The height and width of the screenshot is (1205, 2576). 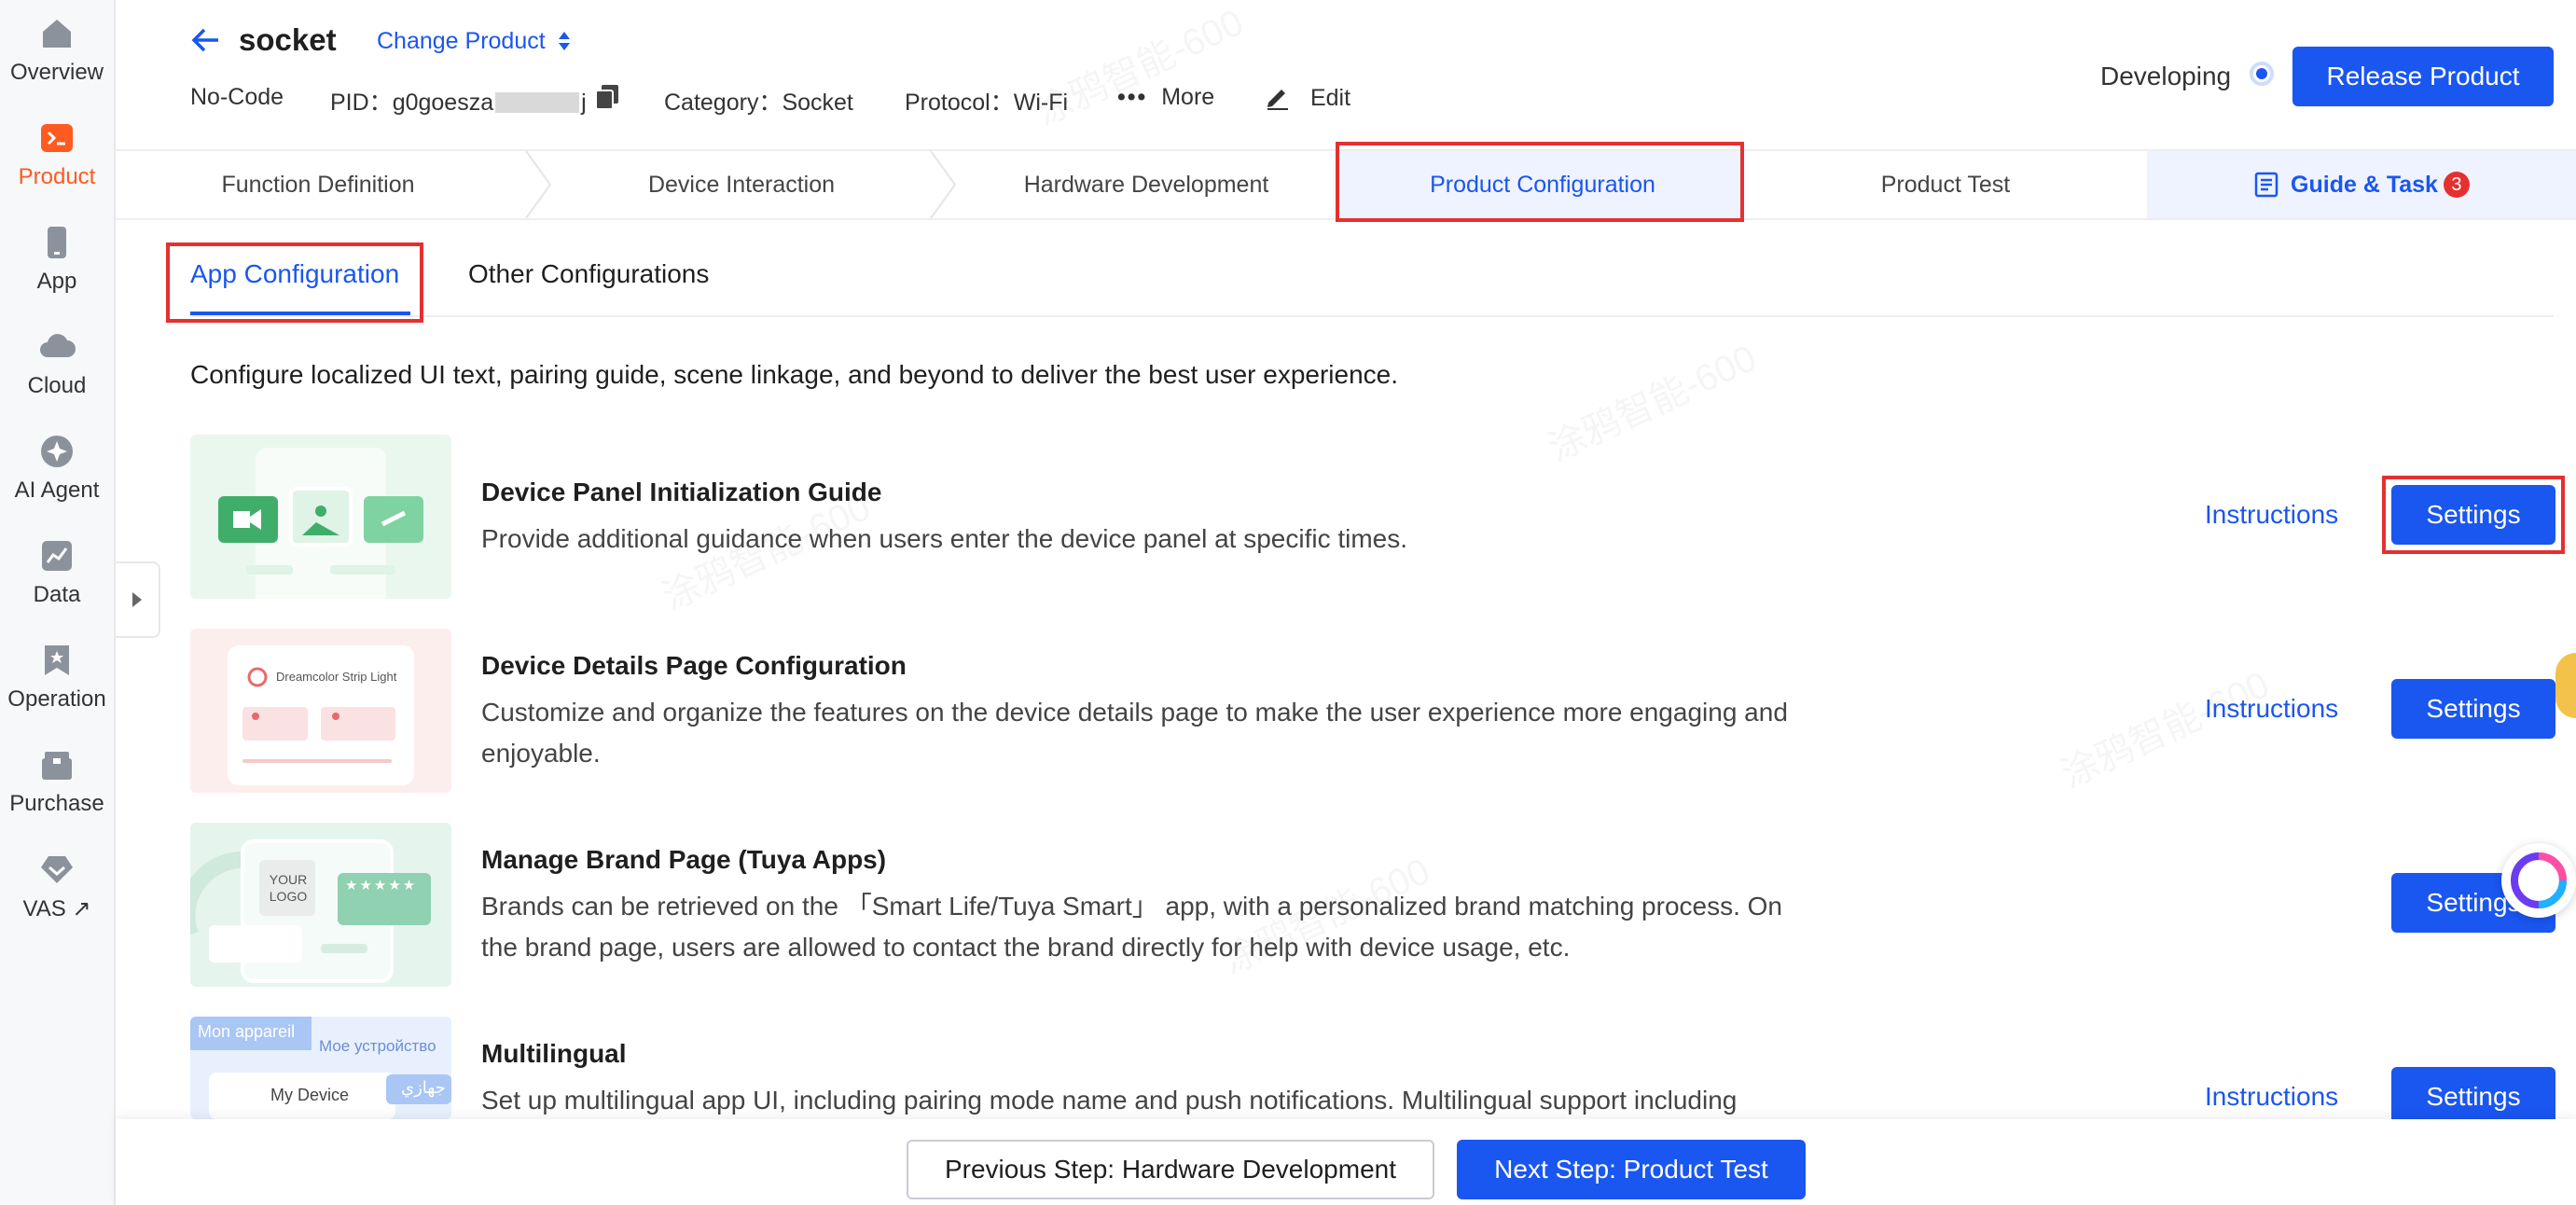 What do you see at coordinates (474, 41) in the screenshot?
I see `change-product-link: Change Product` at bounding box center [474, 41].